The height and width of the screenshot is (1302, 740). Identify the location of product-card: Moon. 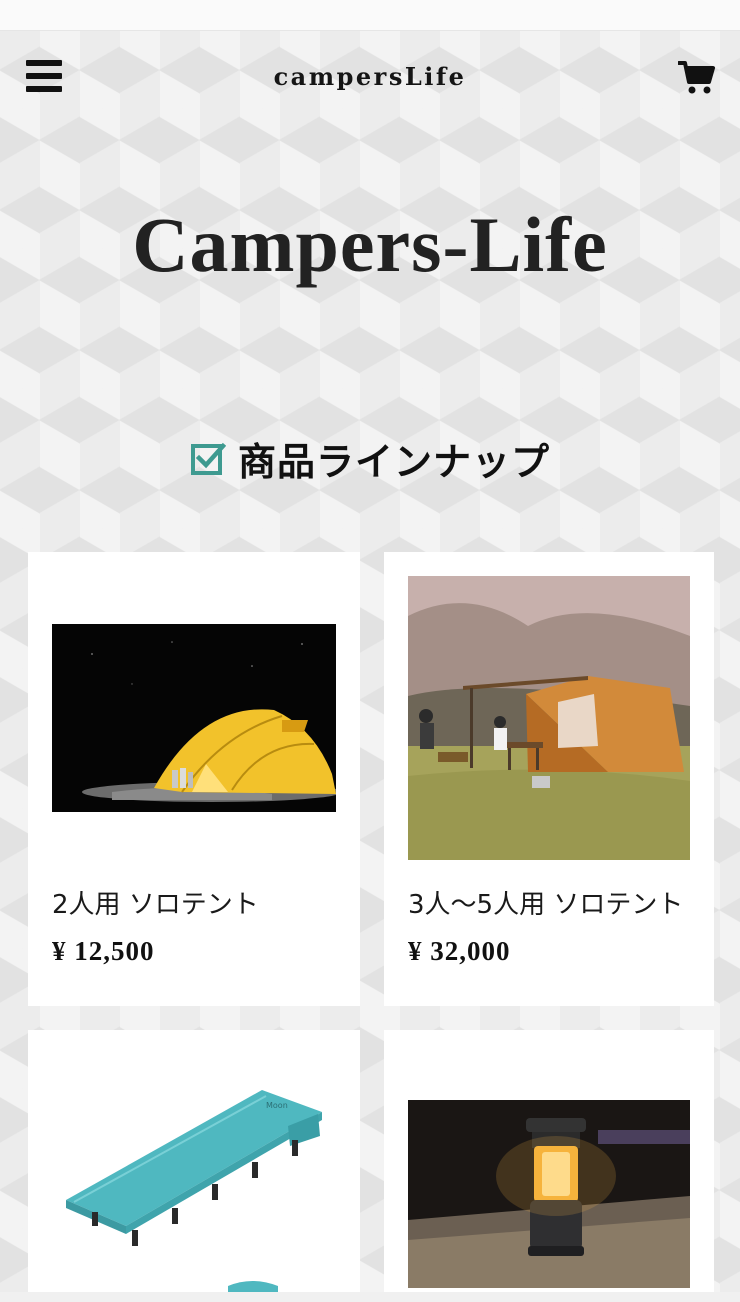
(194, 1166).